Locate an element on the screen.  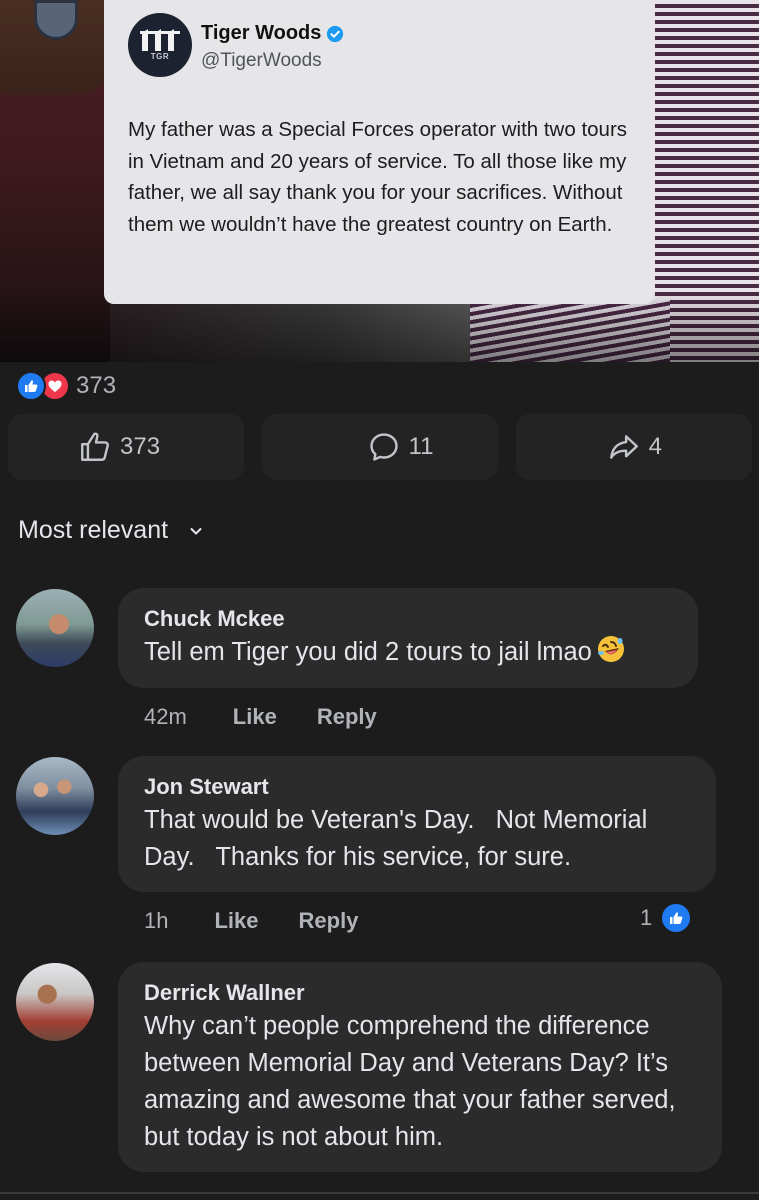
rolling-laughing-emoji-icon is located at coordinates (610, 649).